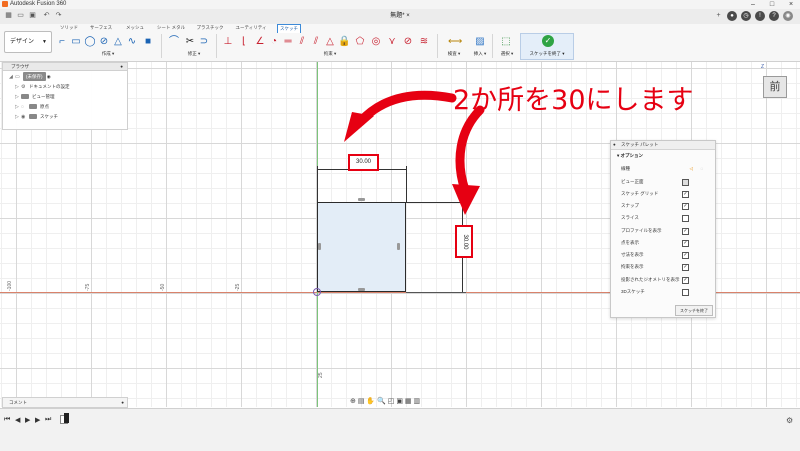 This screenshot has height=451, width=800. I want to click on document-tab: 無題* ×, so click(400, 16).